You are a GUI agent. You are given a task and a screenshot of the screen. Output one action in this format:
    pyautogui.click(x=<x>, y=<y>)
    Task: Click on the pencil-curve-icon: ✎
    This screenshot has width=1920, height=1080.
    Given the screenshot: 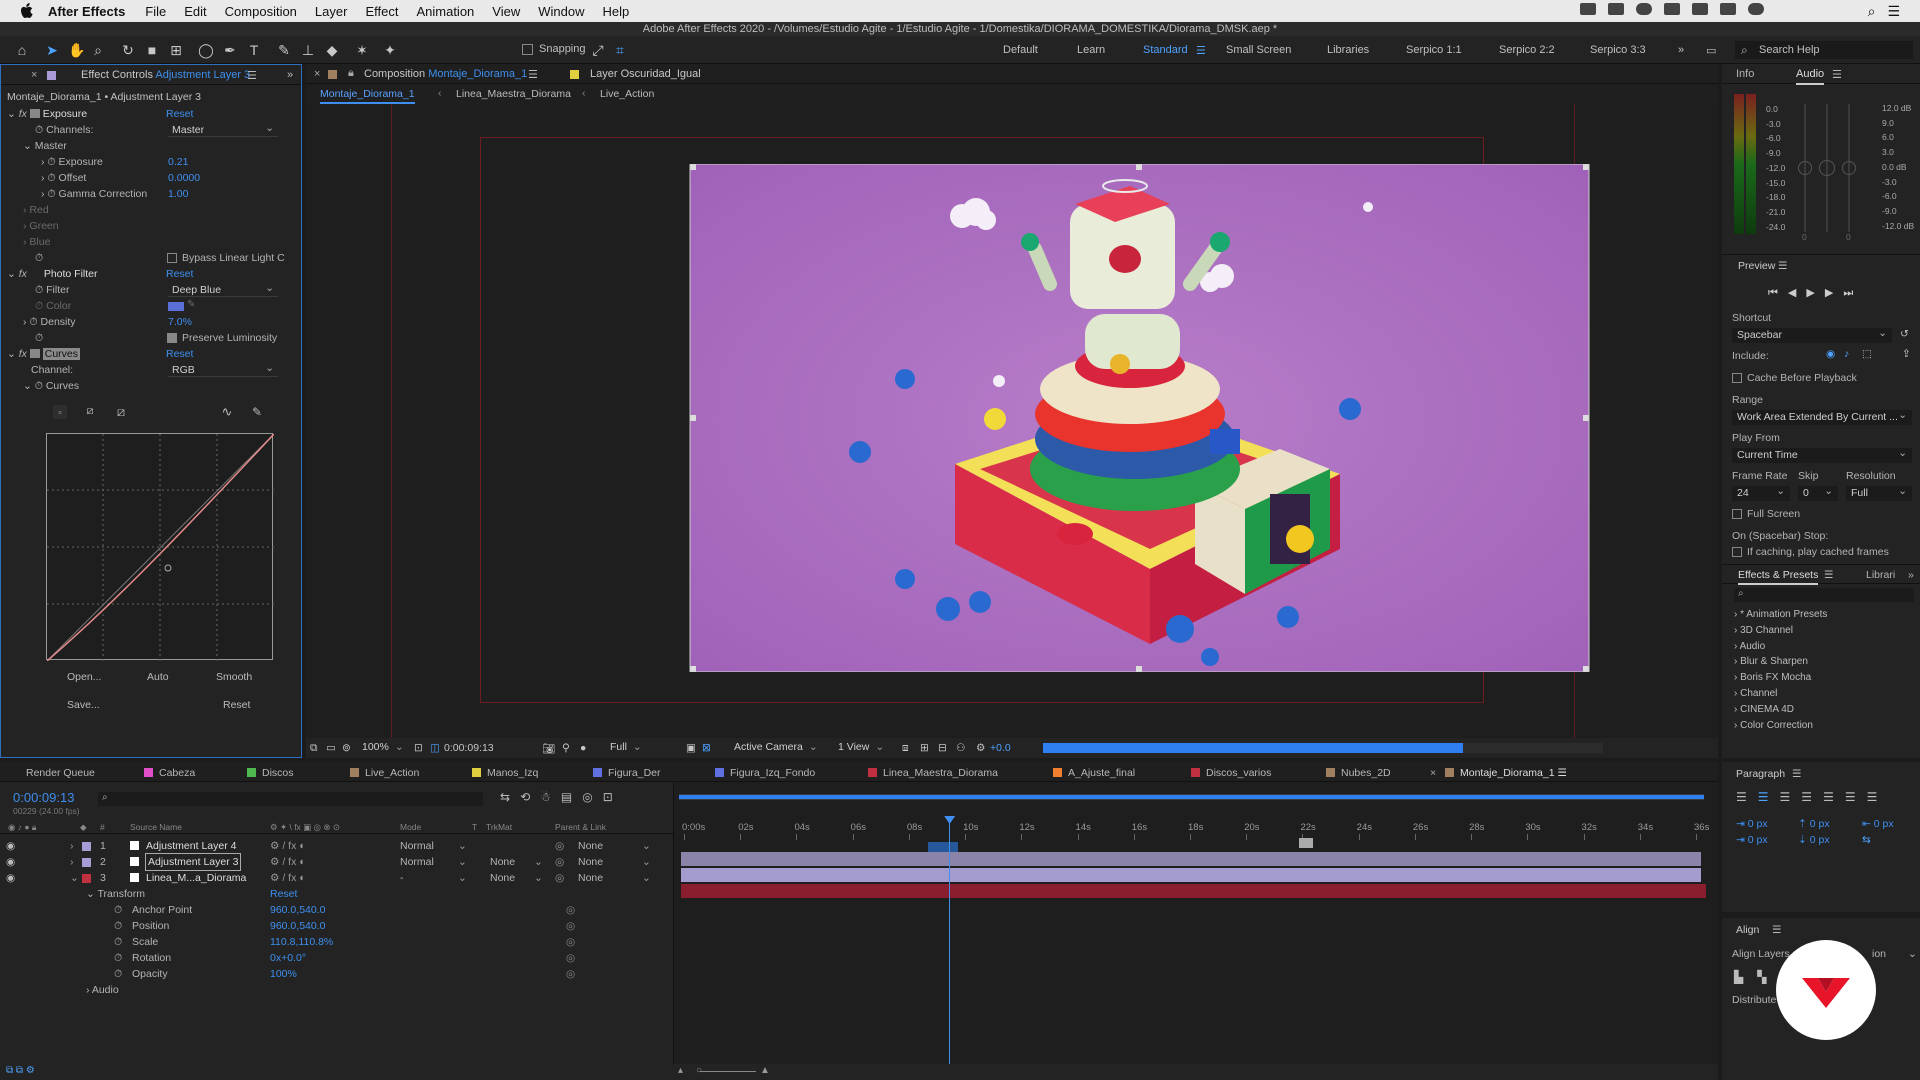 What is the action you would take?
    pyautogui.click(x=257, y=413)
    